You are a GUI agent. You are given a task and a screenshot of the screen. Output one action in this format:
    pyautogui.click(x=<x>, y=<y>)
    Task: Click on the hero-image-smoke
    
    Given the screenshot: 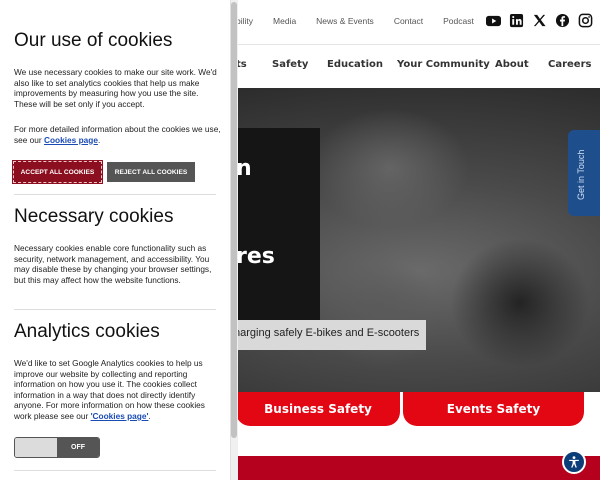 What is the action you would take?
    pyautogui.click(x=390, y=168)
    